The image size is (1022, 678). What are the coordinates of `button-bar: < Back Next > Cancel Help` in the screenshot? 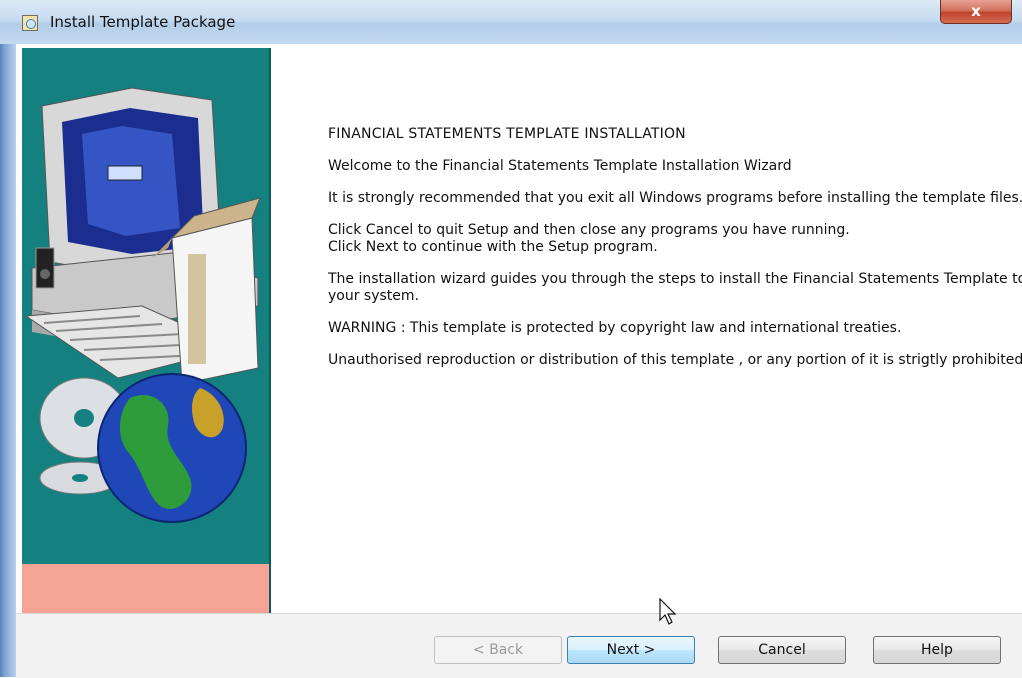 It's located at (519, 645).